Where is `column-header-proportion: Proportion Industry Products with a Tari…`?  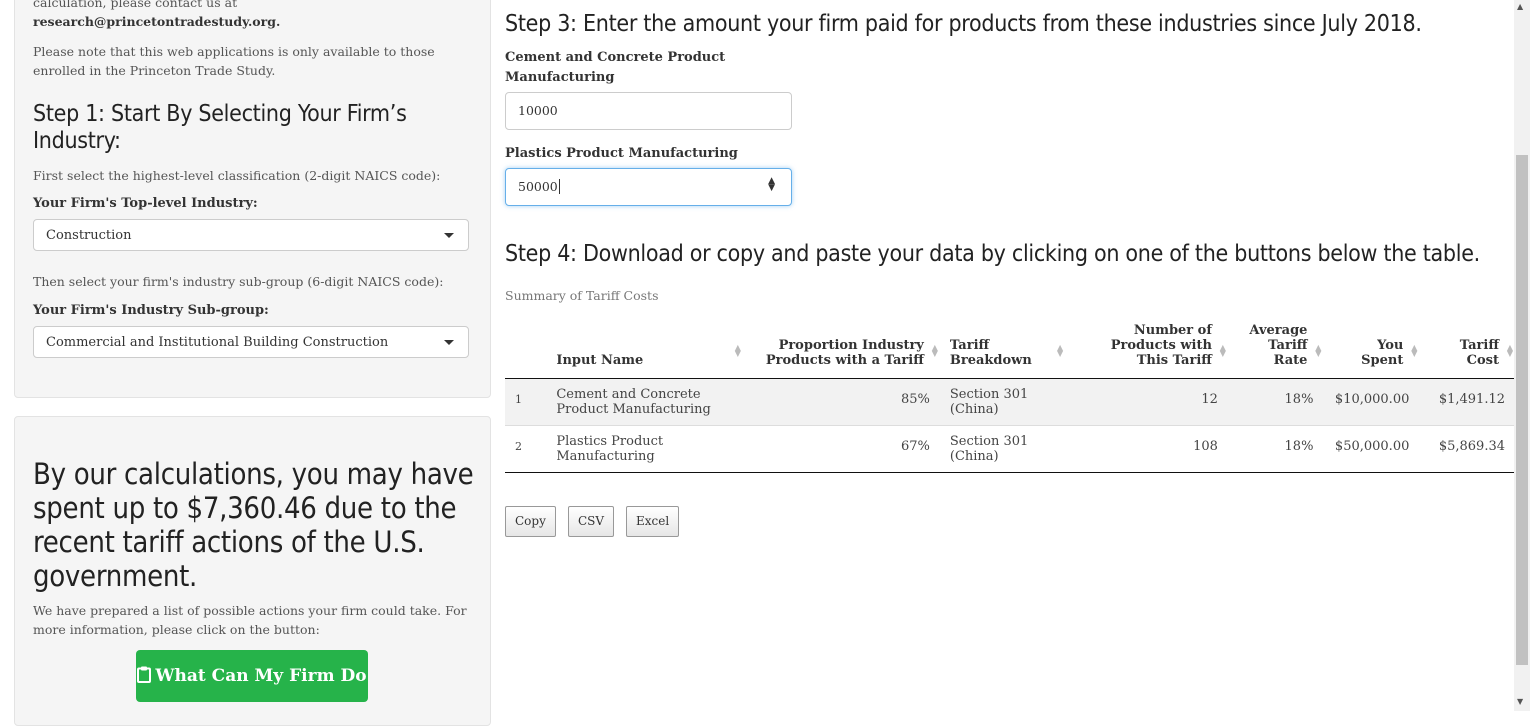 column-header-proportion: Proportion Industry Products with a Tari… is located at coordinates (841, 347).